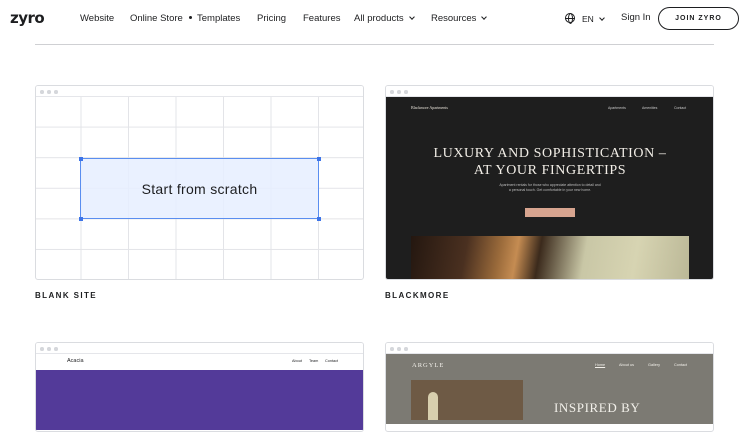 Image resolution: width=750 pixels, height=432 pixels. I want to click on preview-photo, so click(550, 257).